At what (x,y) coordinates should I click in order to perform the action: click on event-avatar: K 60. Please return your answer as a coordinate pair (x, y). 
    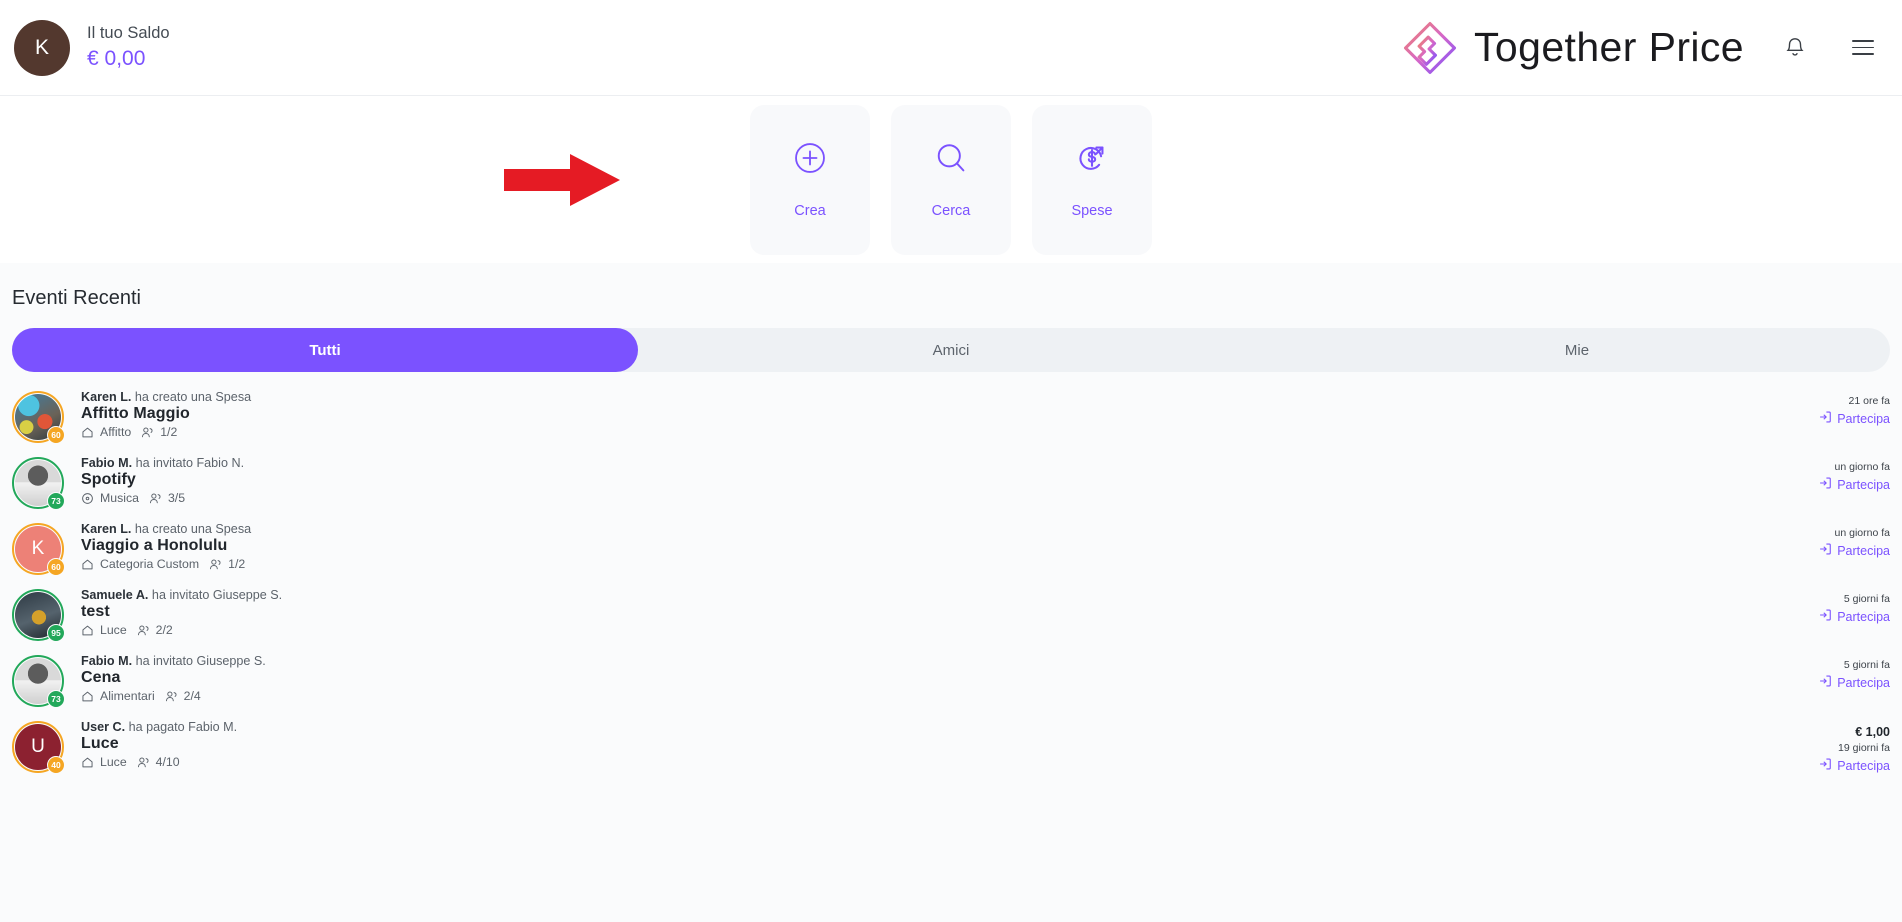
    Looking at the image, I should click on (38, 549).